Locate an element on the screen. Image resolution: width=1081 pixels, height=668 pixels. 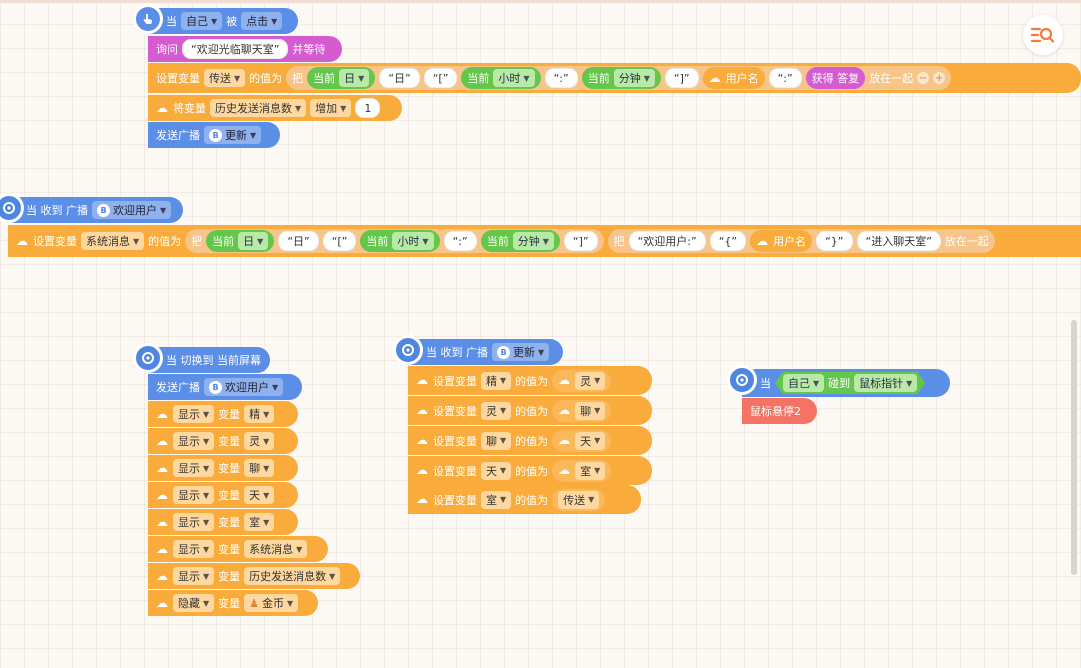
show-variable-block: ☁ 显示 ▼ 变量 历史发送消息数 ▼ is located at coordinates (254, 576).